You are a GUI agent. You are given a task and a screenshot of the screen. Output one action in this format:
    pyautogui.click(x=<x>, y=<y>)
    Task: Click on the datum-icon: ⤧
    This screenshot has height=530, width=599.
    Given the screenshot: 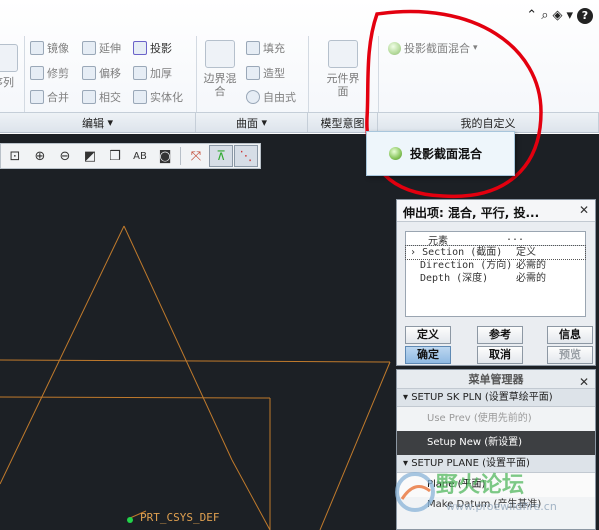 What is the action you would take?
    pyautogui.click(x=196, y=156)
    